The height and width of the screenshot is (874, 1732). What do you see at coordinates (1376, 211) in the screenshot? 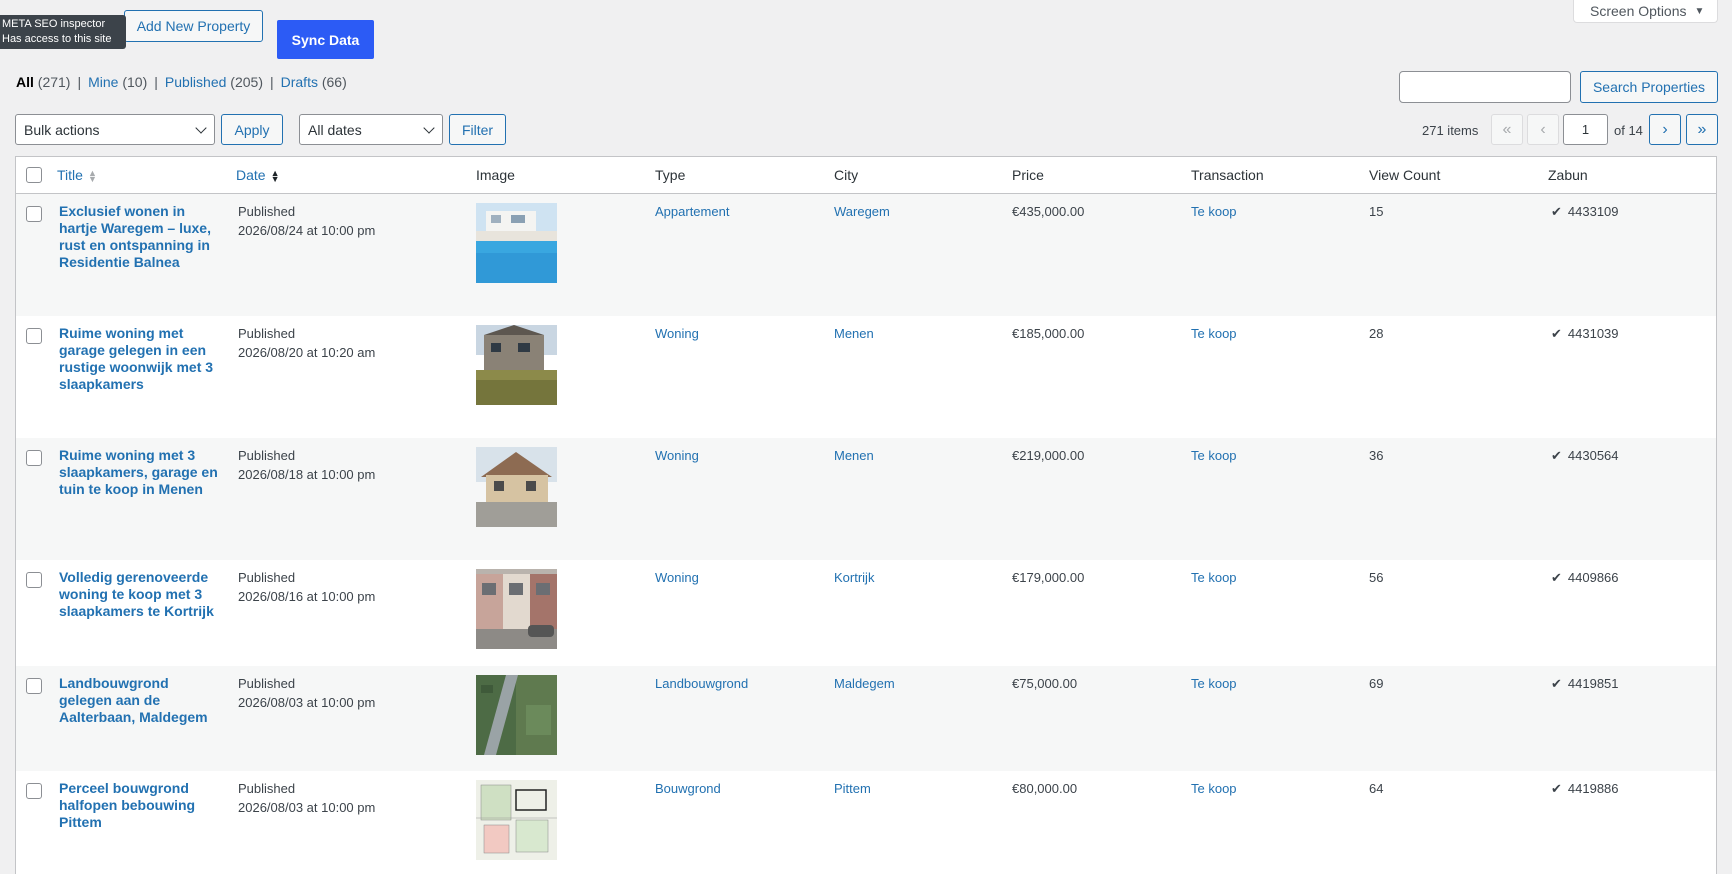
I see `view-count-value: 15` at bounding box center [1376, 211].